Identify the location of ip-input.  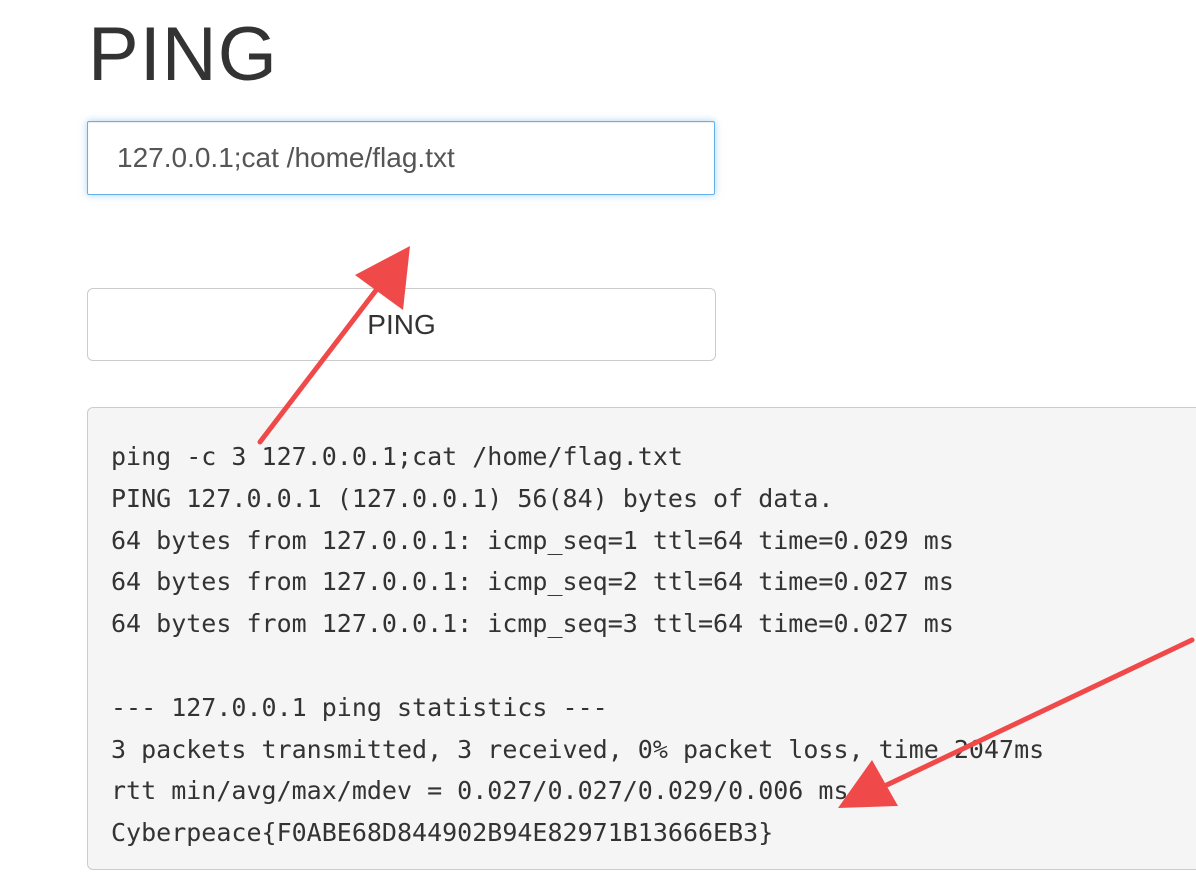
(401, 158).